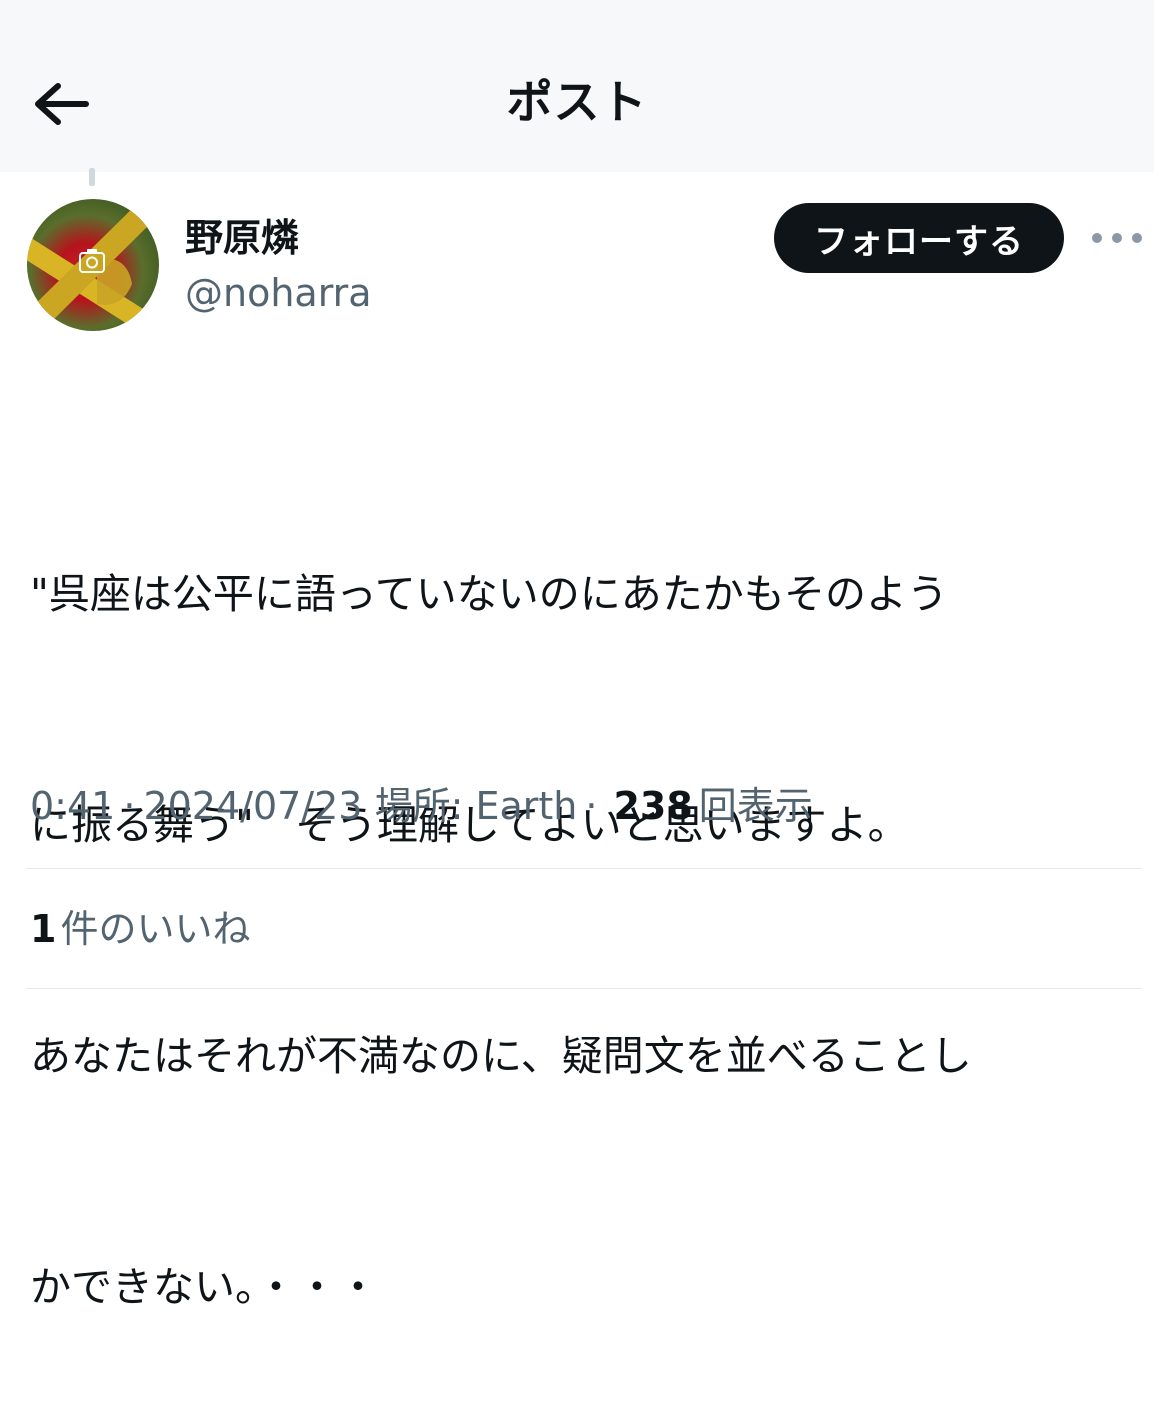 This screenshot has height=1403, width=1154. What do you see at coordinates (755, 806) in the screenshot?
I see `views-label: 回表示` at bounding box center [755, 806].